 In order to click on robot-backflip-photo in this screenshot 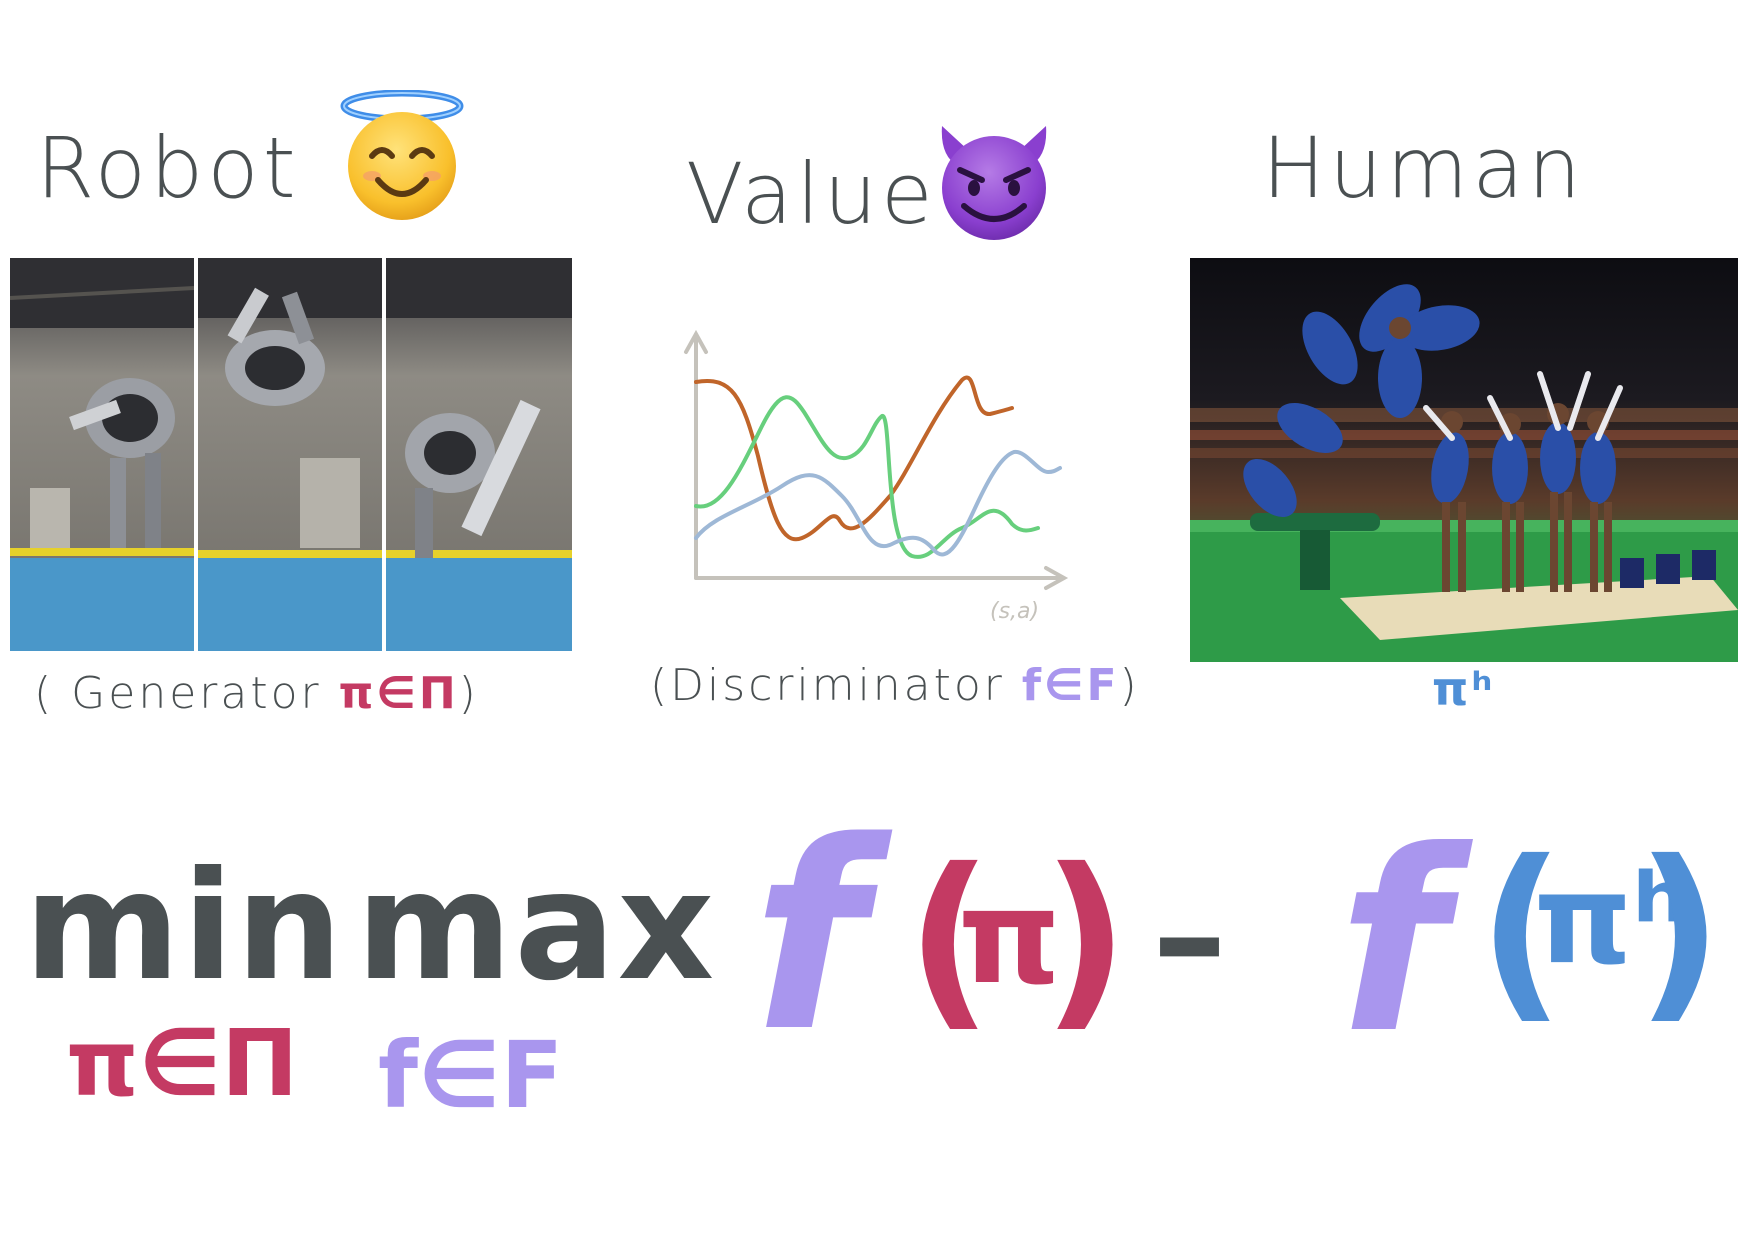, I will do `click(291, 454)`.